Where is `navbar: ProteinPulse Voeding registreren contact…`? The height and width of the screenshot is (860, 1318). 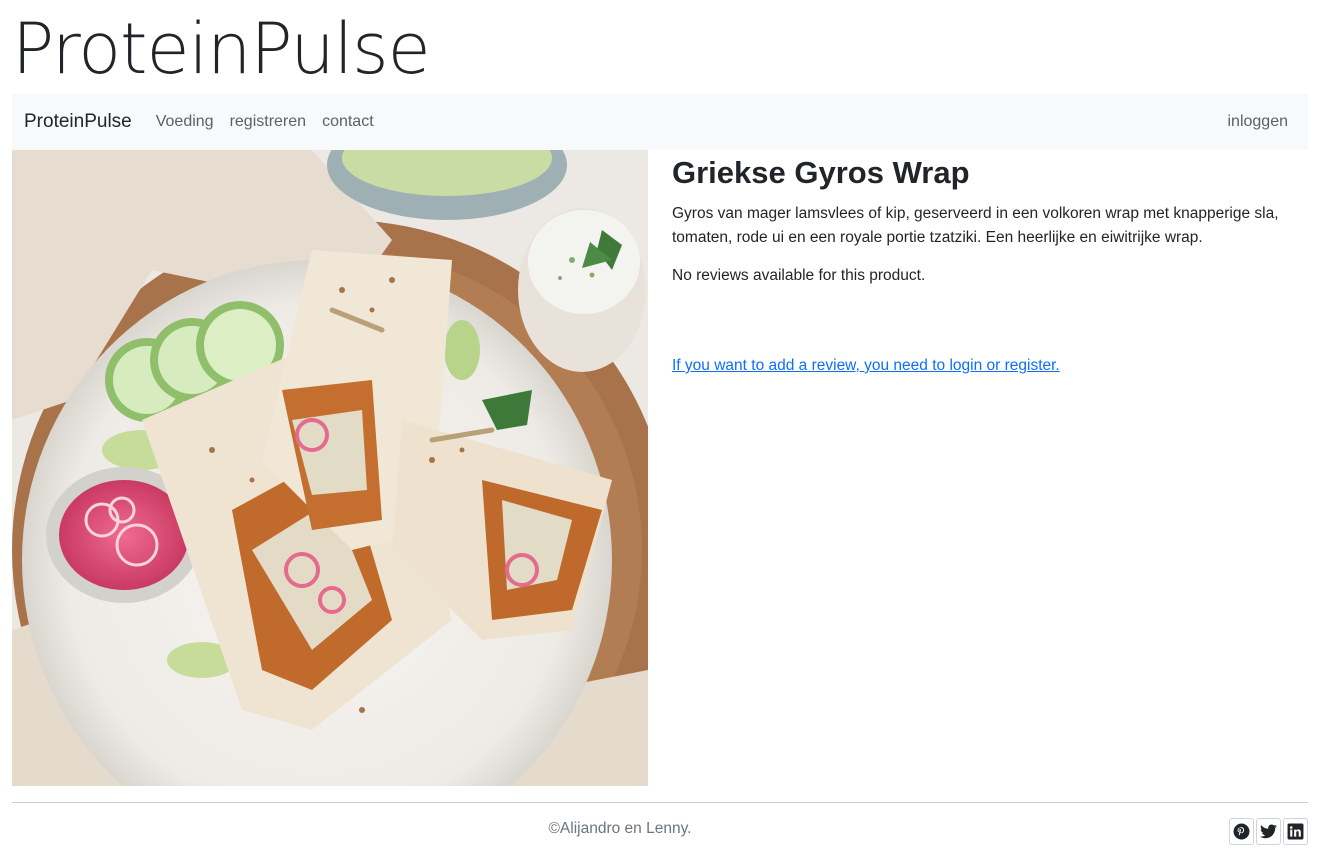 navbar: ProteinPulse Voeding registreren contact… is located at coordinates (660, 122).